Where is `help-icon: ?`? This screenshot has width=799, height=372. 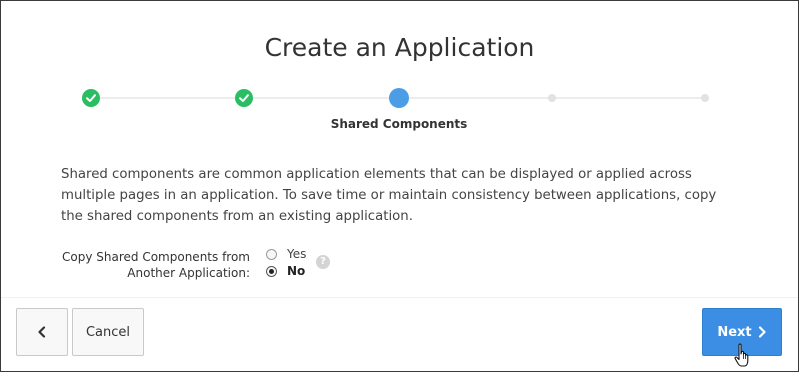 help-icon: ? is located at coordinates (323, 262).